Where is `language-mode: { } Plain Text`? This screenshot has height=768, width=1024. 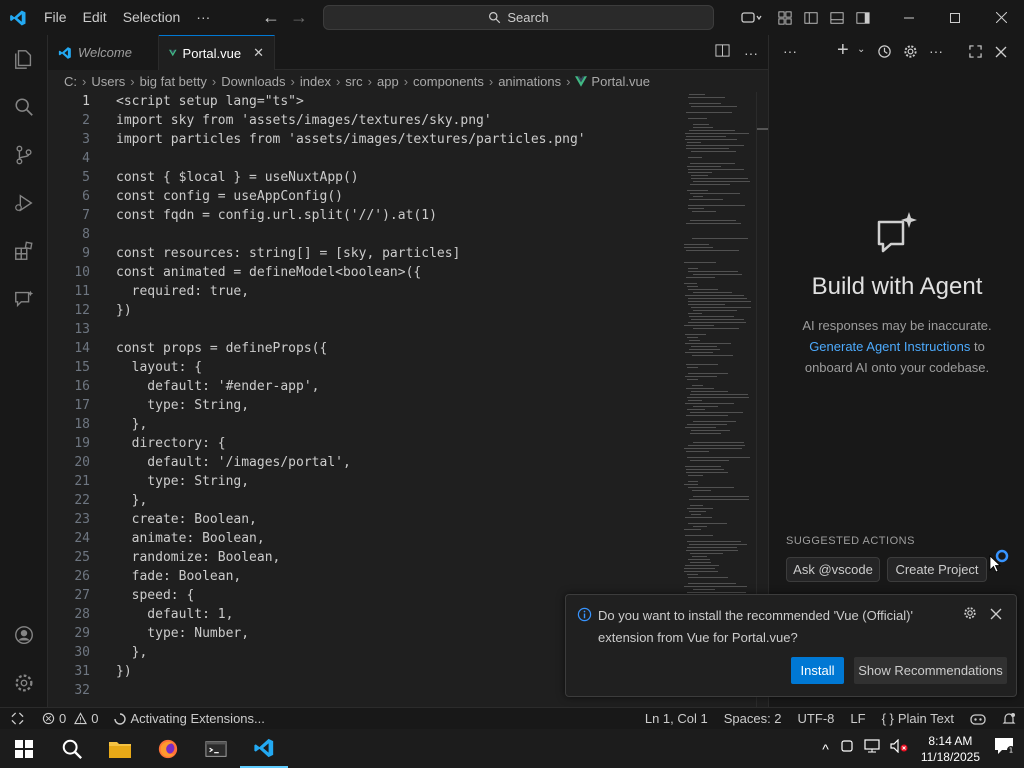
language-mode: { } Plain Text is located at coordinates (918, 718).